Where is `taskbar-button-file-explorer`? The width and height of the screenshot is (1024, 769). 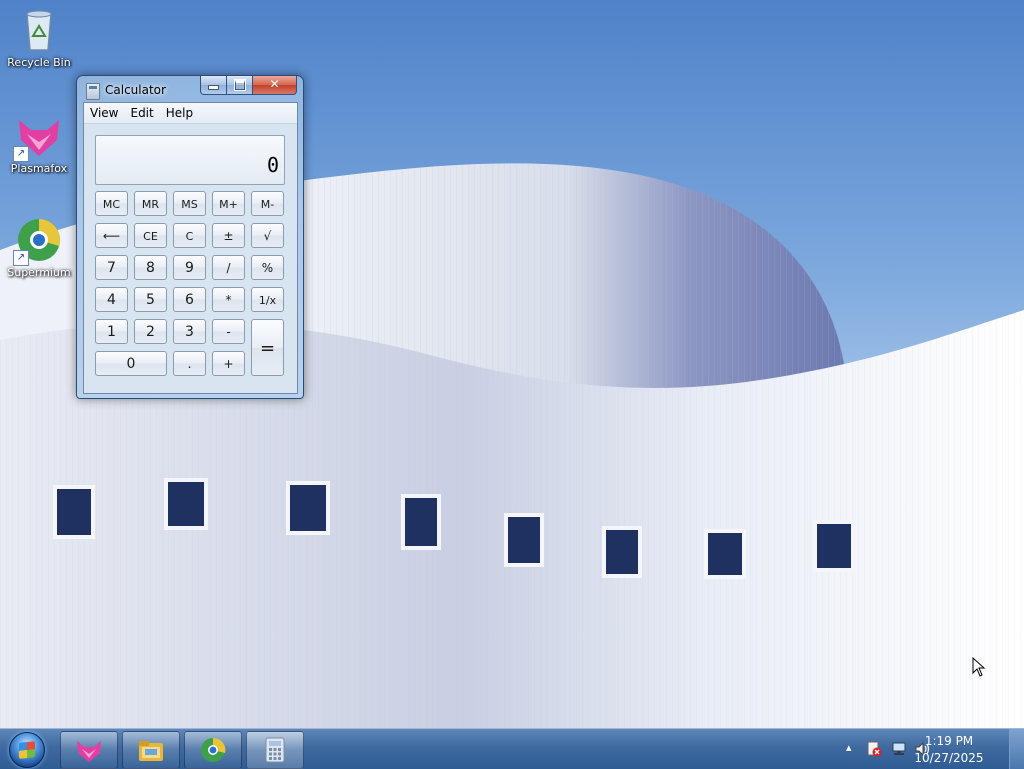 taskbar-button-file-explorer is located at coordinates (151, 750).